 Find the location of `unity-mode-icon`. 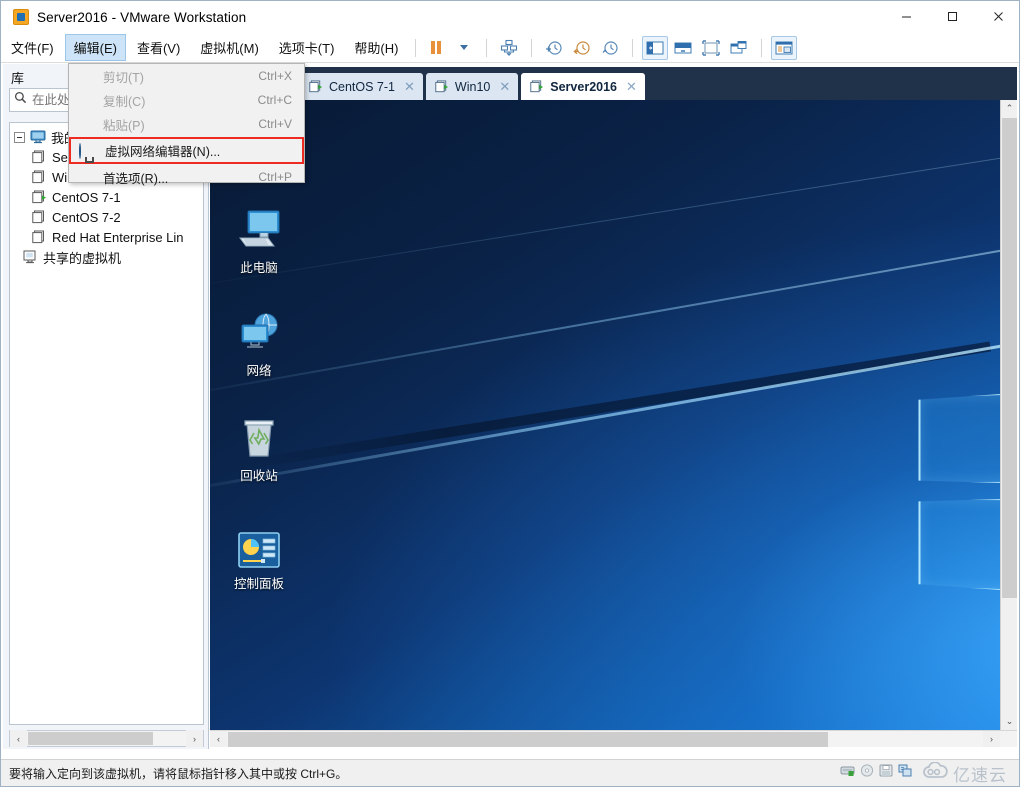

unity-mode-icon is located at coordinates (739, 48).